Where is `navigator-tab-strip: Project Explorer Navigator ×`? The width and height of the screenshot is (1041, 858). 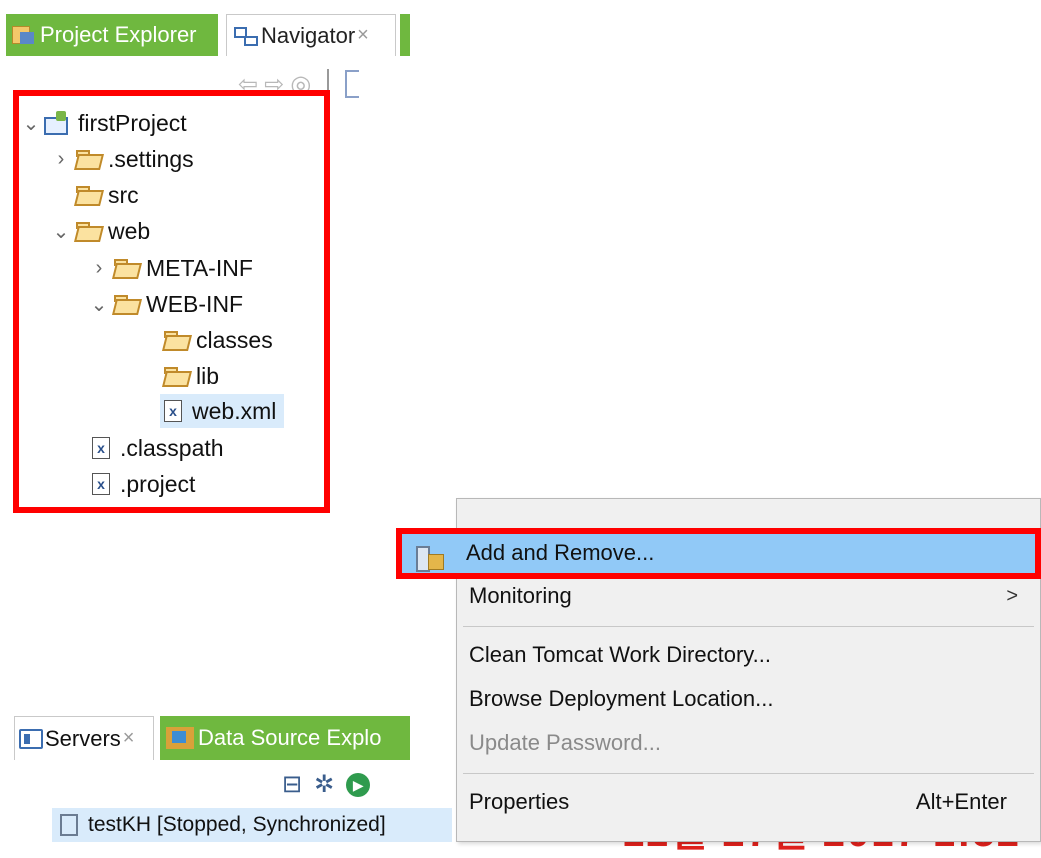 navigator-tab-strip: Project Explorer Navigator × is located at coordinates (205, 33).